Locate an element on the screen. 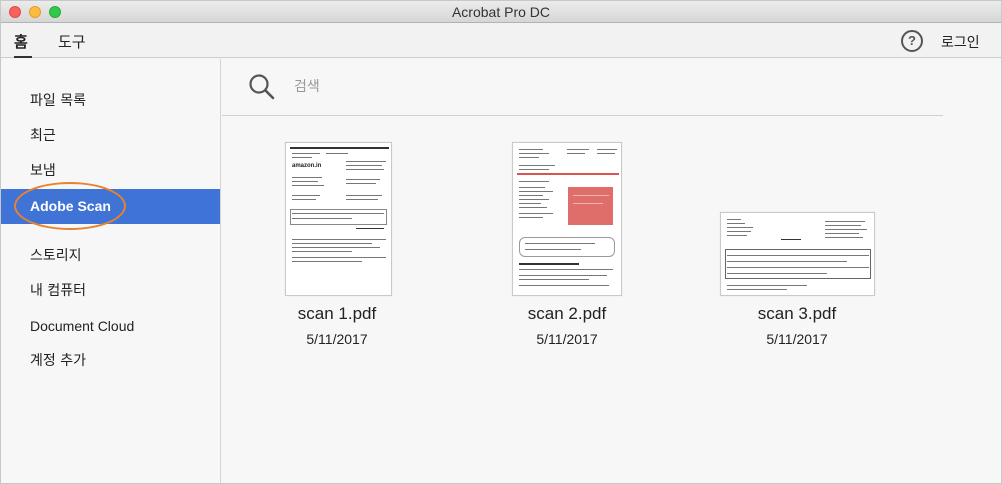  file-card-scan-1: amazon.in scan 1.pdf 5/11/2017 is located at coordinates (337, 247).